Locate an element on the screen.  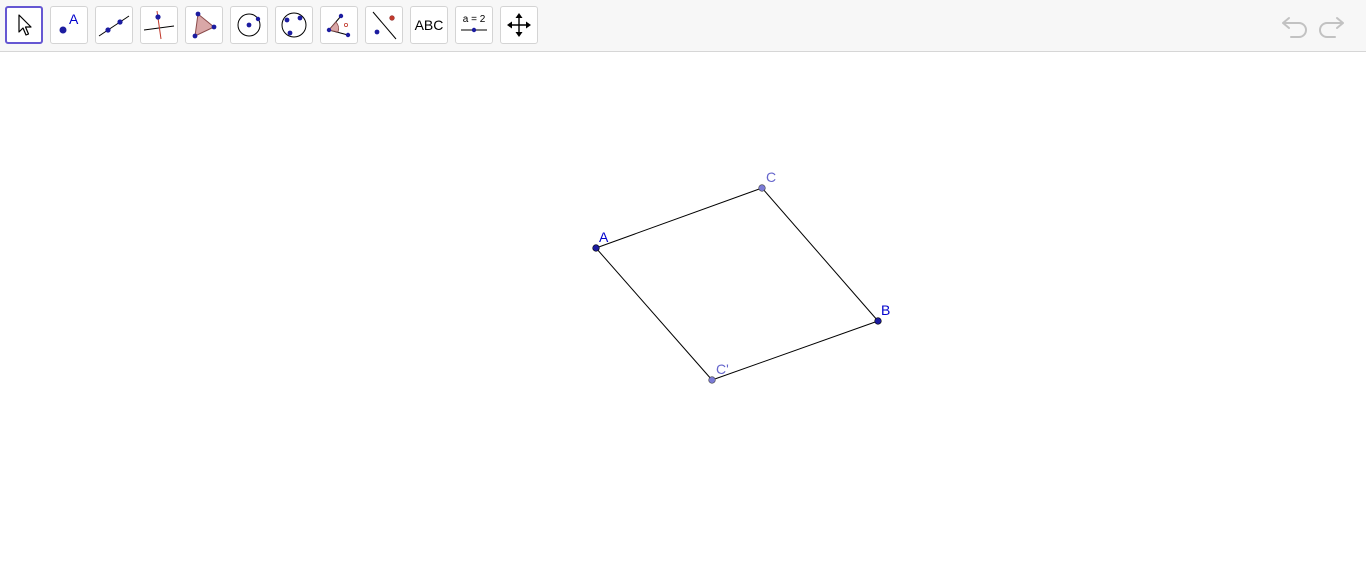
label-a: A is located at coordinates (604, 237).